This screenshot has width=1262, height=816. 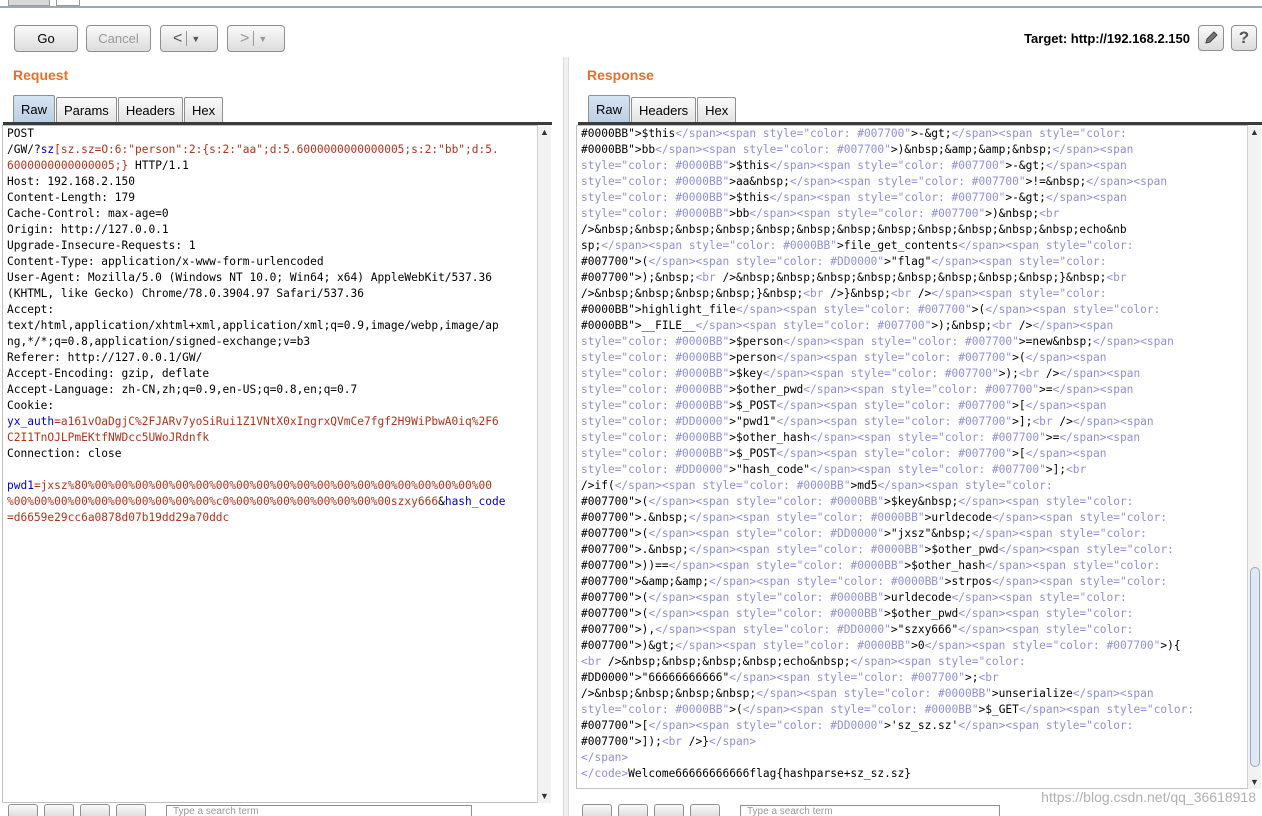 What do you see at coordinates (270, 470) in the screenshot?
I see `request-line` at bounding box center [270, 470].